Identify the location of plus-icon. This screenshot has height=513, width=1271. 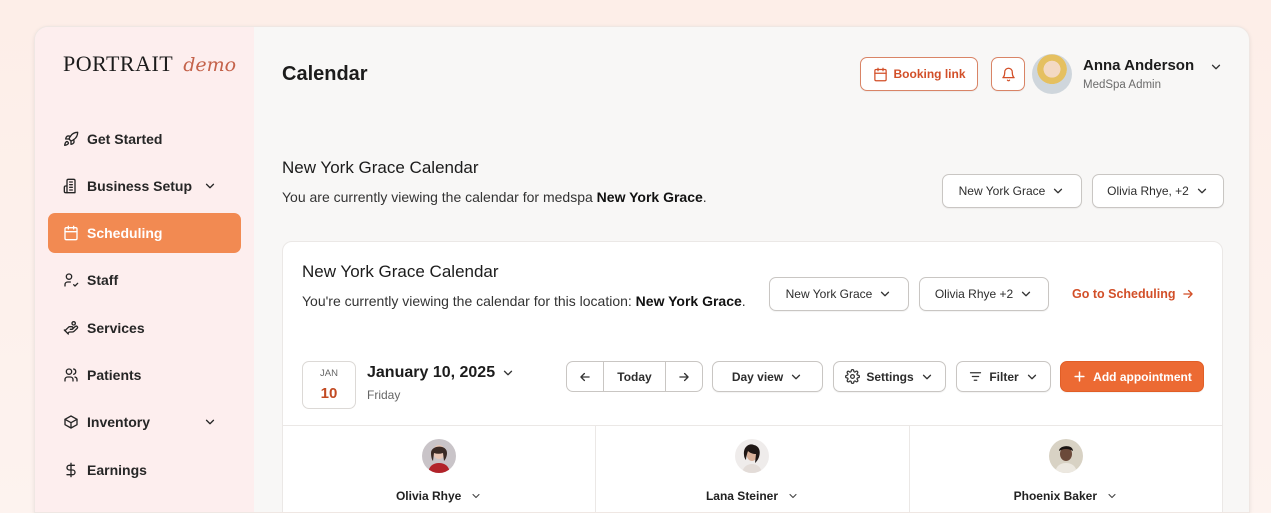
(1079, 376).